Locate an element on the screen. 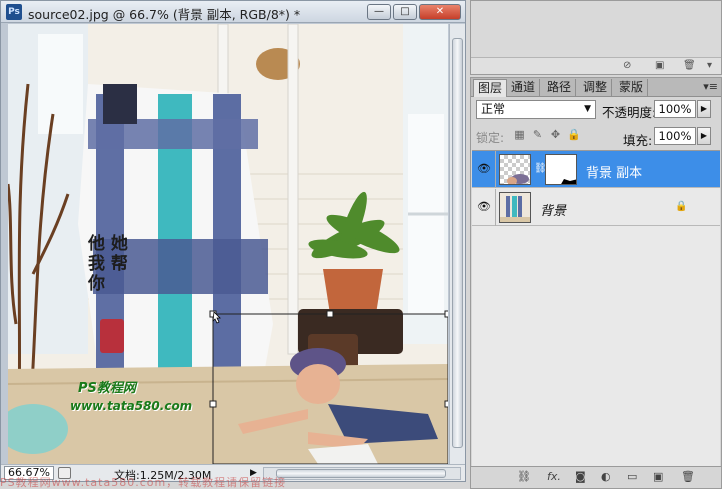 The image size is (722, 489). watermark-calligraphy: 他 她 我 帮 你 is located at coordinates (108, 264).